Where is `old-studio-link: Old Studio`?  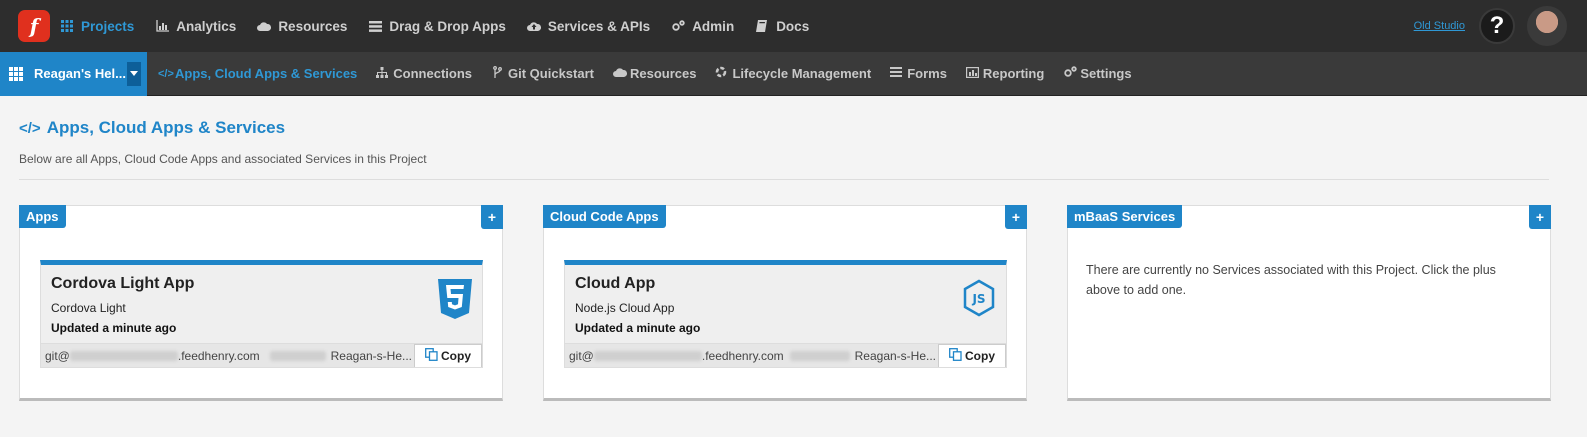 old-studio-link: Old Studio is located at coordinates (1439, 26).